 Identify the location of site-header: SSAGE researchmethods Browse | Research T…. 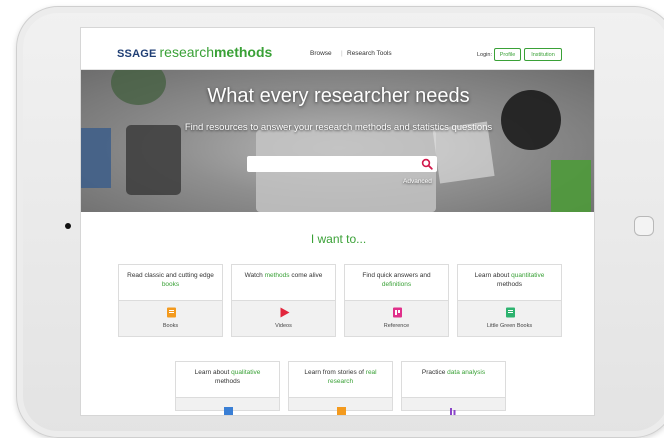
(337, 49).